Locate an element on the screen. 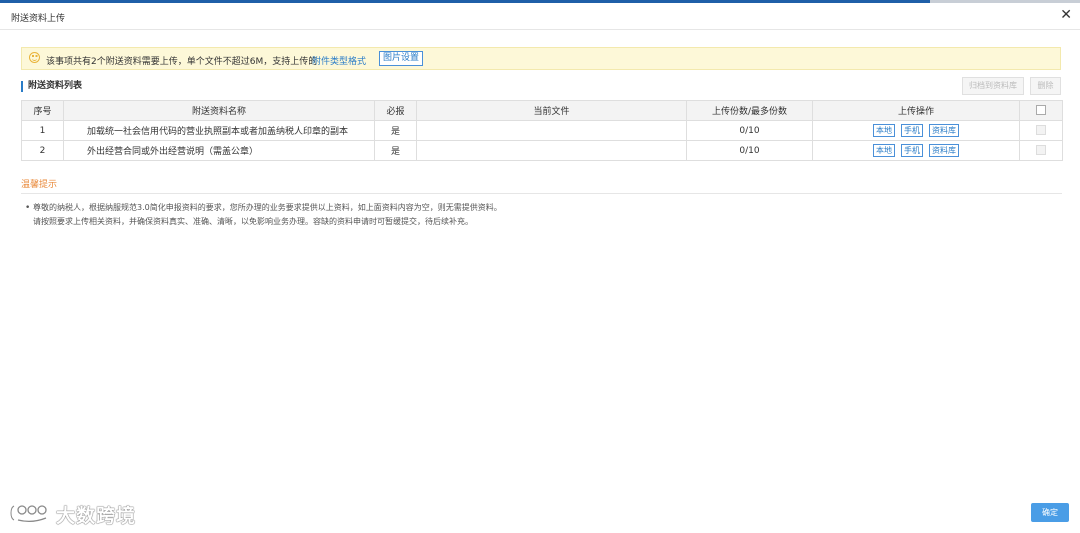  tips-divider is located at coordinates (541, 193).